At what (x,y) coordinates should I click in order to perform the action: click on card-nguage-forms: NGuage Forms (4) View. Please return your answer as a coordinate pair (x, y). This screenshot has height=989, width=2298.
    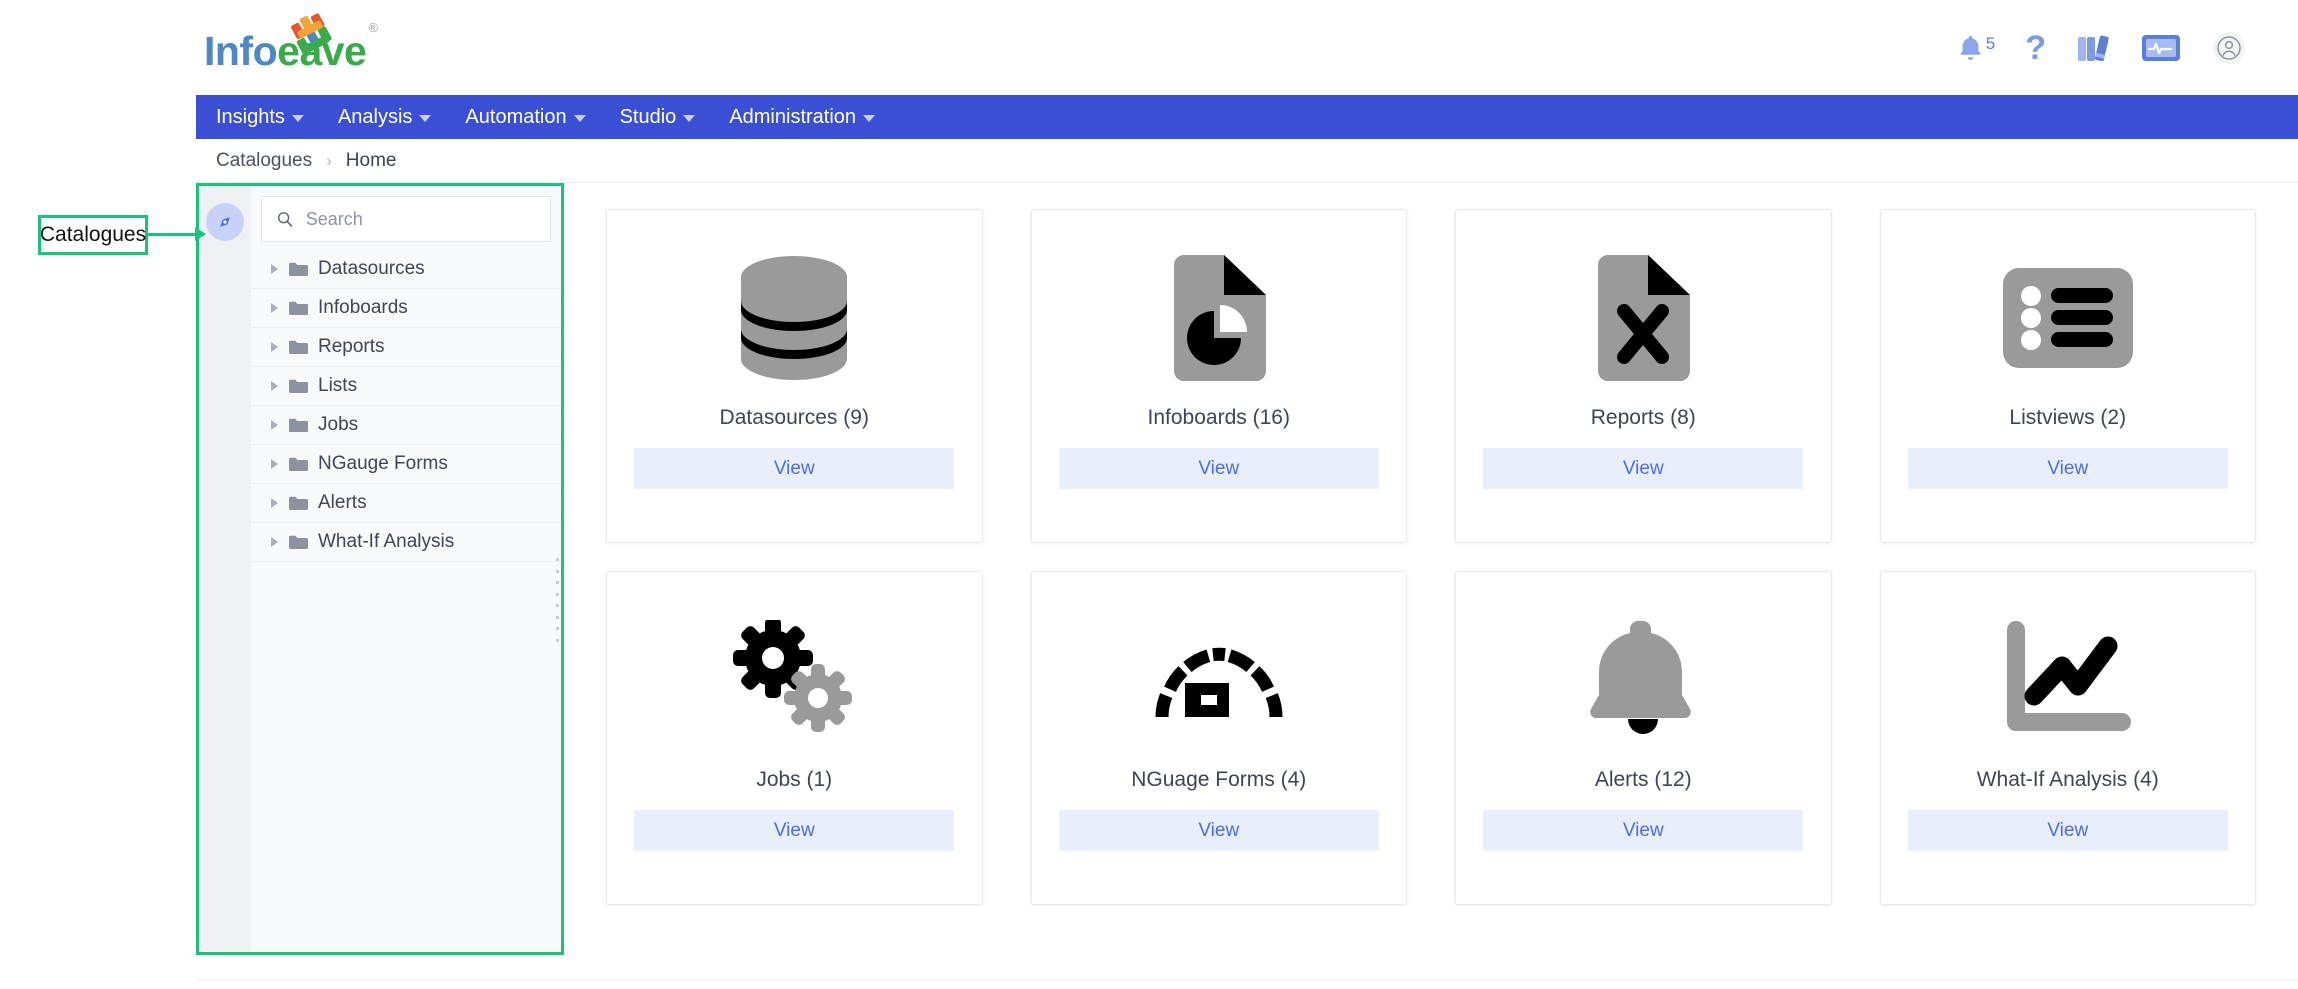
    Looking at the image, I should click on (1218, 738).